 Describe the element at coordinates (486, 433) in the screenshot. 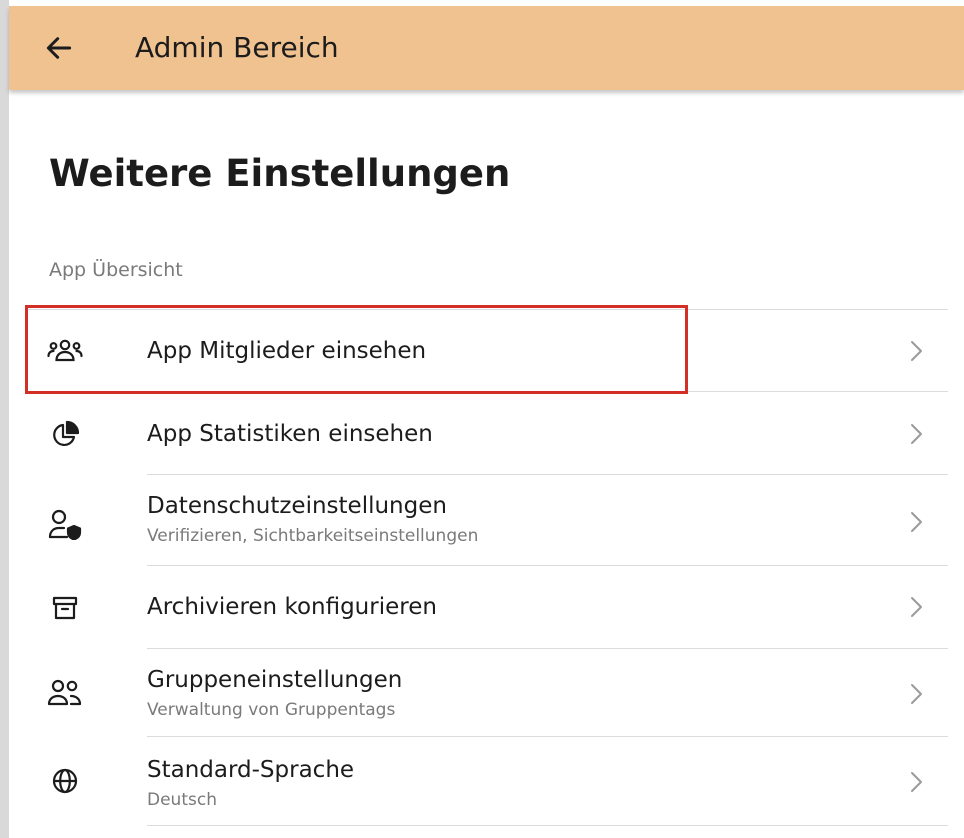

I see `statistics-row: App Statistiken einsehen` at that location.